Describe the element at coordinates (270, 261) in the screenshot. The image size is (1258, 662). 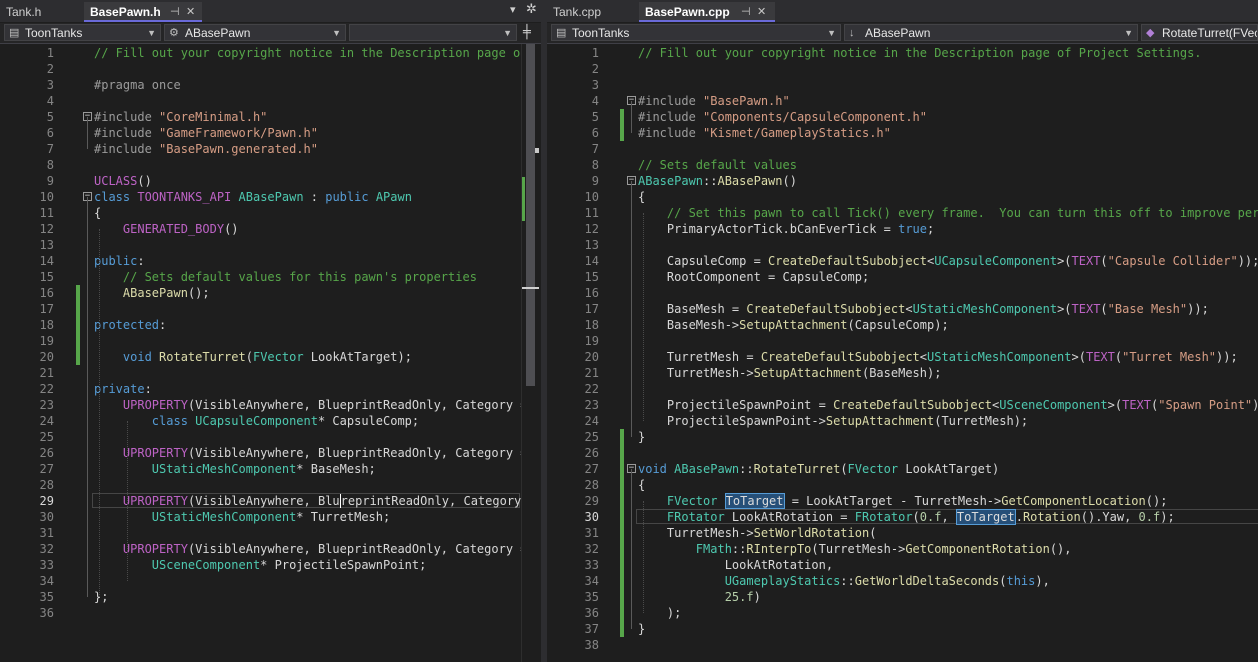
I see `code-line: 14 public:` at that location.